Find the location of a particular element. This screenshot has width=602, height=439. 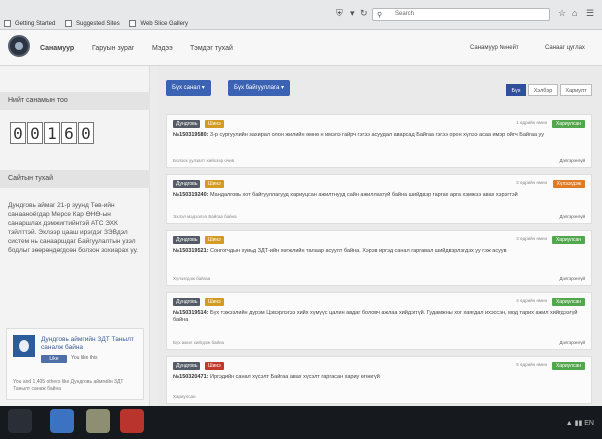

site-logo is located at coordinates (19, 46).